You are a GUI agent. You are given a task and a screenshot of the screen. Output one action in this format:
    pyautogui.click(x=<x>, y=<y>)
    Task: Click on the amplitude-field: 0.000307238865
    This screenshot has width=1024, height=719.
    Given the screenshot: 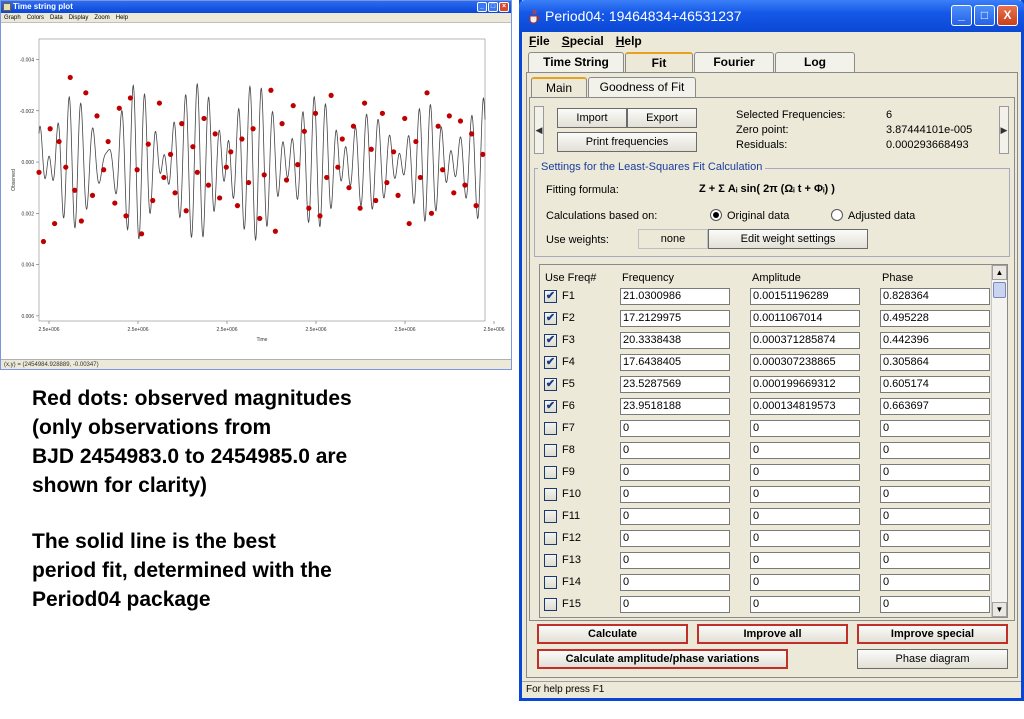 What is the action you would take?
    pyautogui.click(x=805, y=362)
    